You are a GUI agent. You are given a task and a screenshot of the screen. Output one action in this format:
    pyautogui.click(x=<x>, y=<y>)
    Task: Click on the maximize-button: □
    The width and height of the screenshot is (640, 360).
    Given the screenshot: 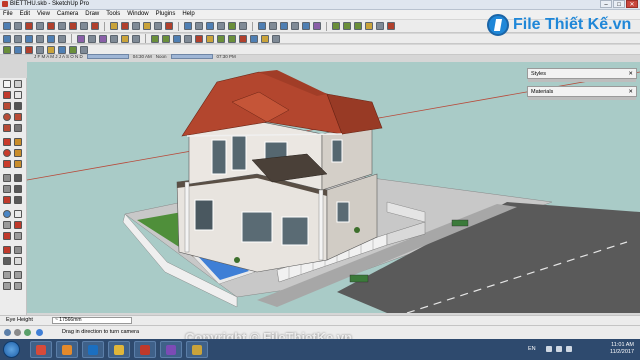 What is the action you would take?
    pyautogui.click(x=619, y=4)
    